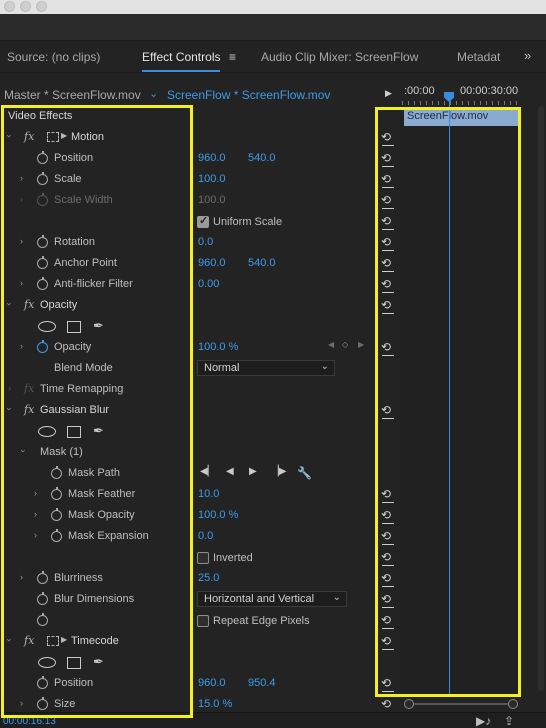  I want to click on step-forward-icon: ▶, so click(253, 471).